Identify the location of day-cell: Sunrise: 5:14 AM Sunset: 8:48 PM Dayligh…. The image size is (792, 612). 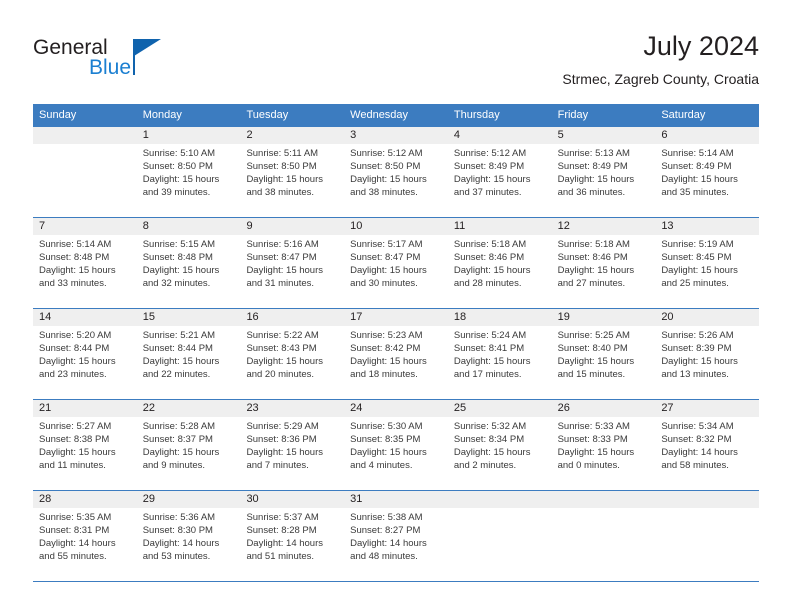
(85, 271).